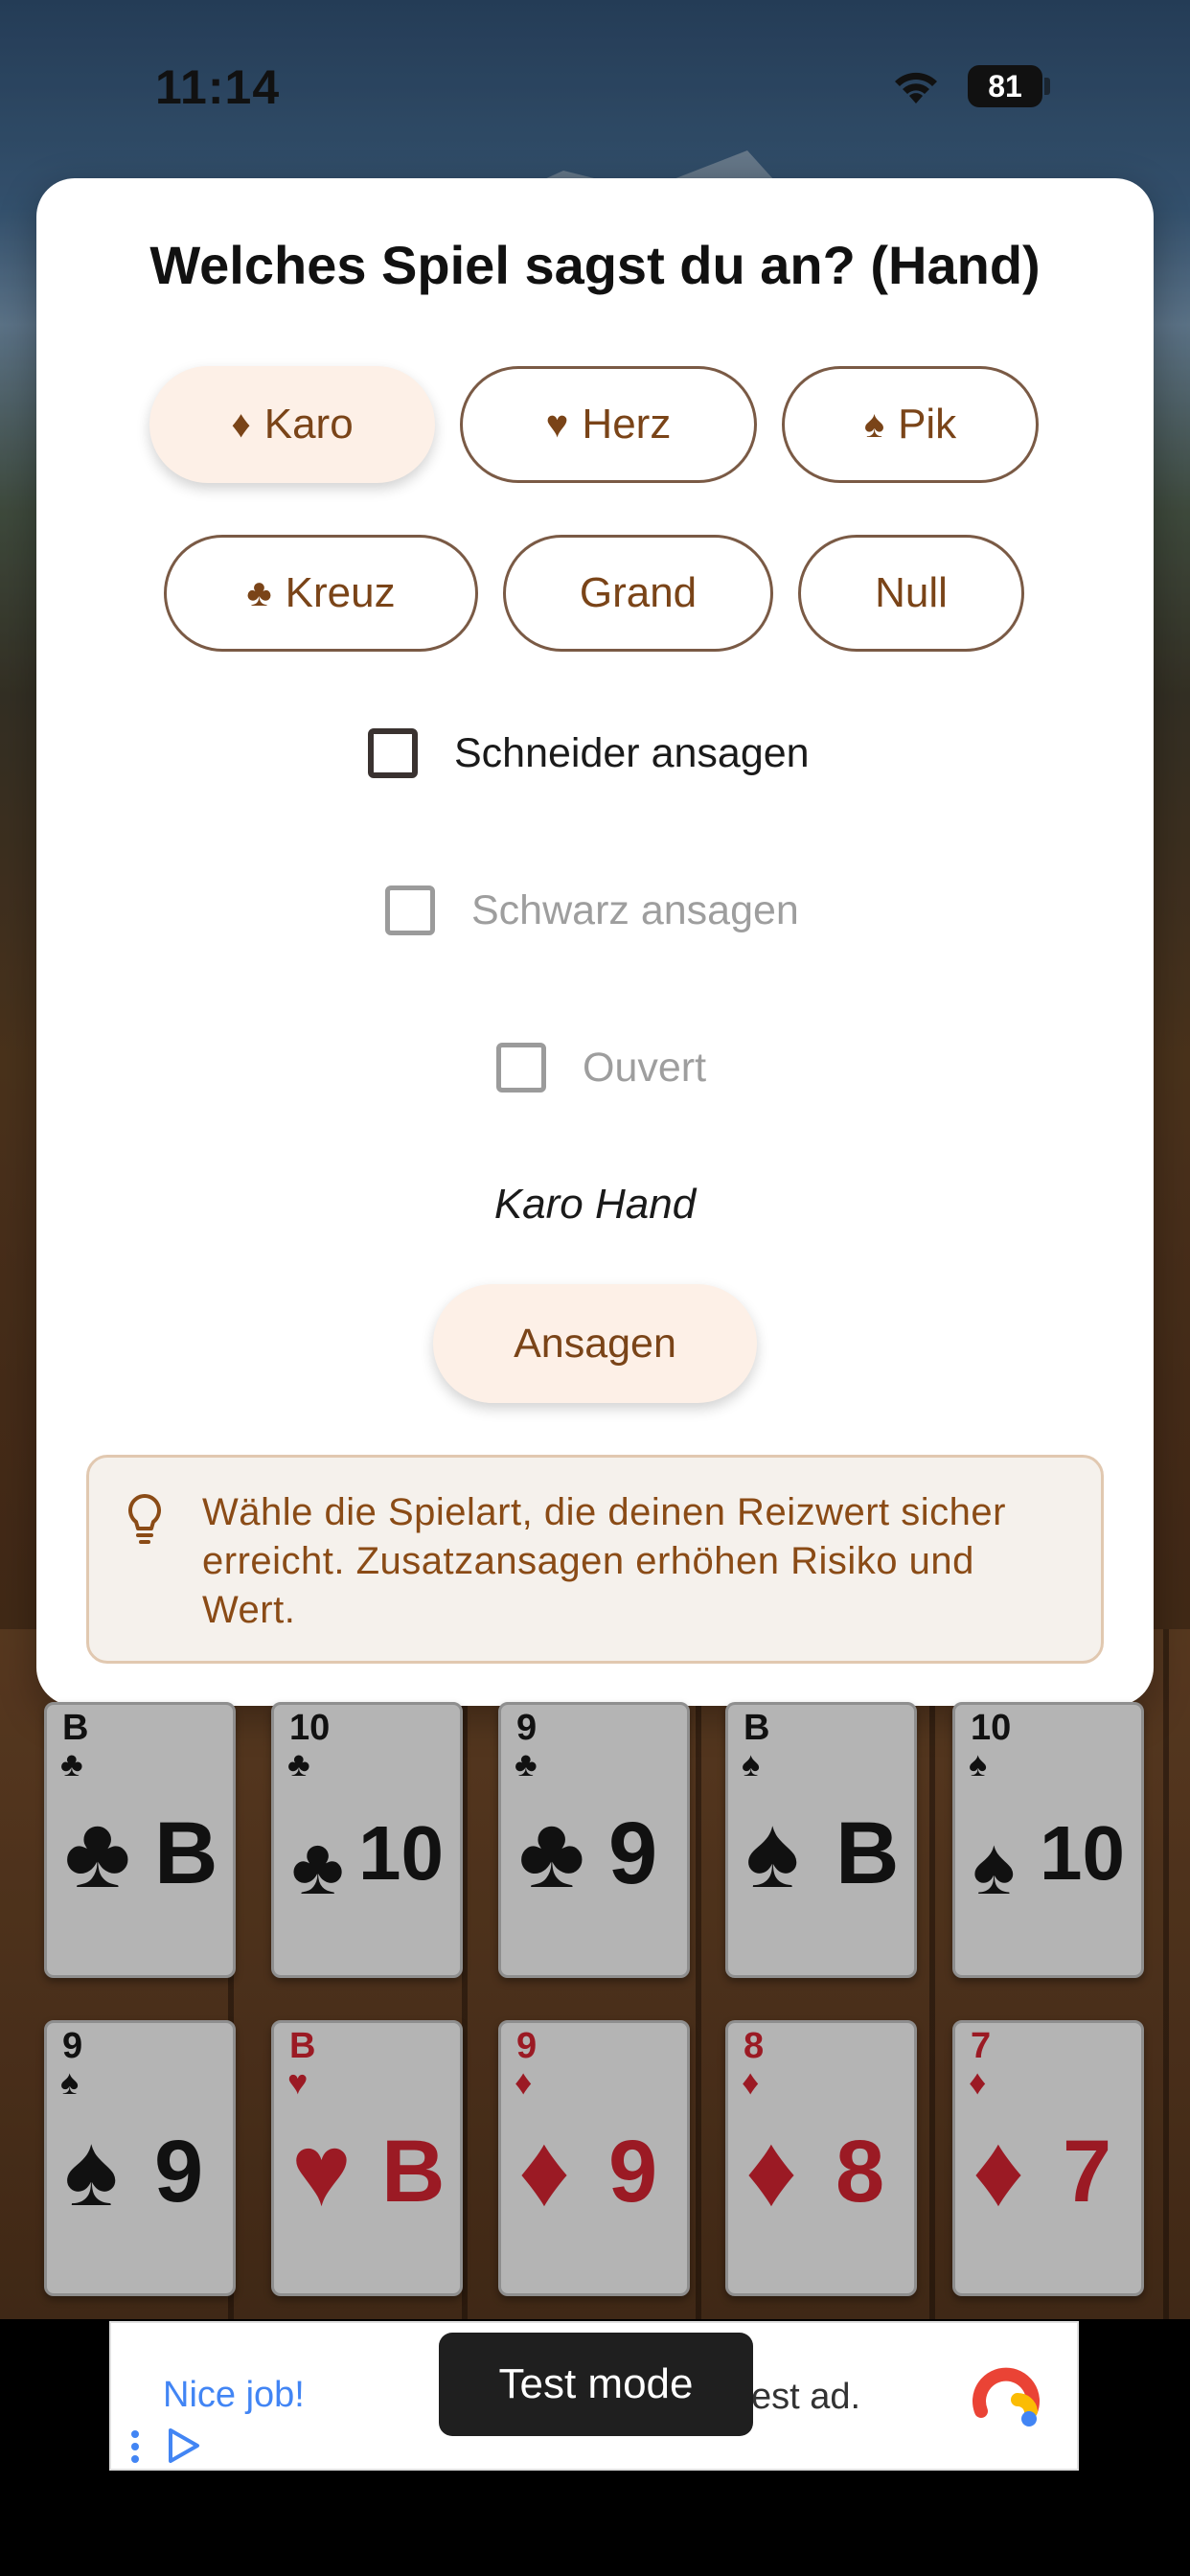 This screenshot has width=1190, height=2576. I want to click on game-option-label: Null, so click(912, 592).